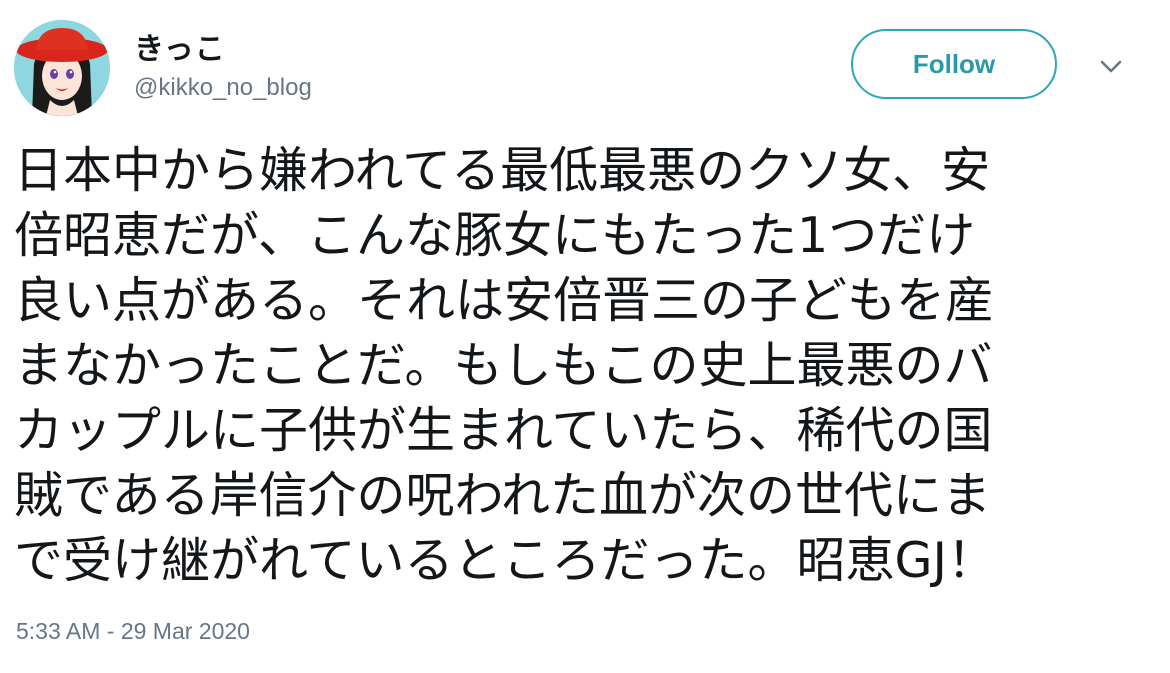 This screenshot has height=673, width=1170. I want to click on tweet-text-line: 賊である岸信介の呪われた血が次の世代にま, so click(503, 495).